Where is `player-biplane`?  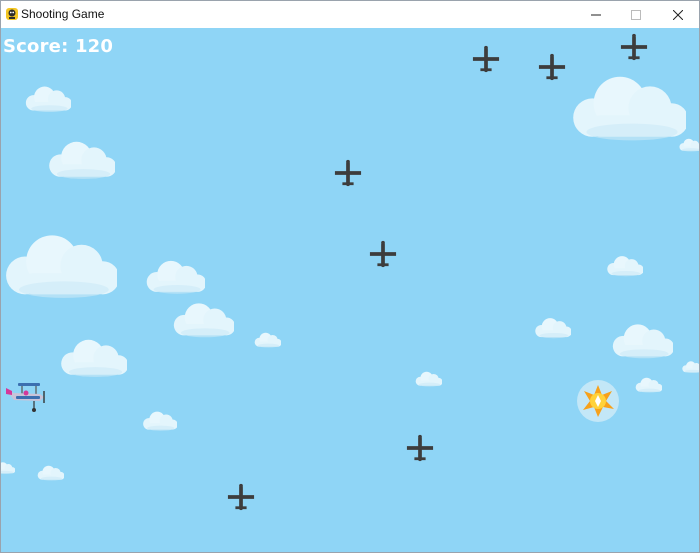 player-biplane is located at coordinates (25, 397).